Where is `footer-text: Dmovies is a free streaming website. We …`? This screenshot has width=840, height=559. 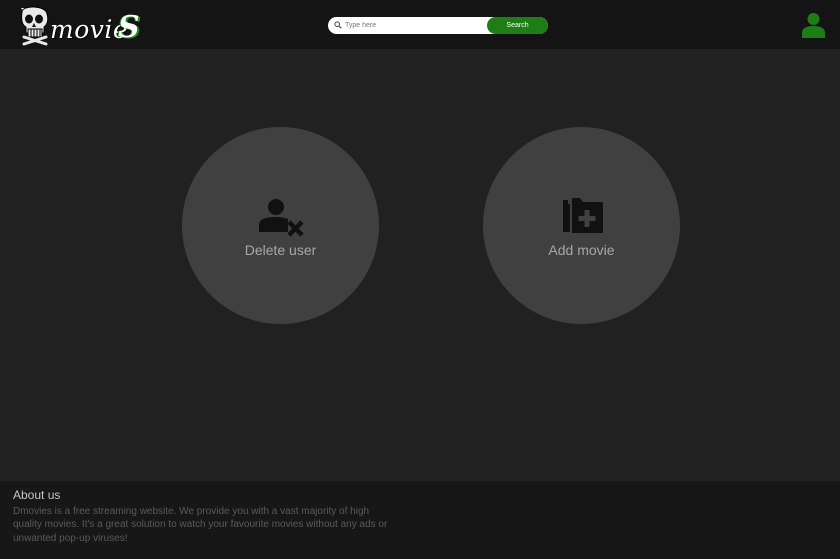
footer-text: Dmovies is a free streaming website. We … is located at coordinates (200, 525).